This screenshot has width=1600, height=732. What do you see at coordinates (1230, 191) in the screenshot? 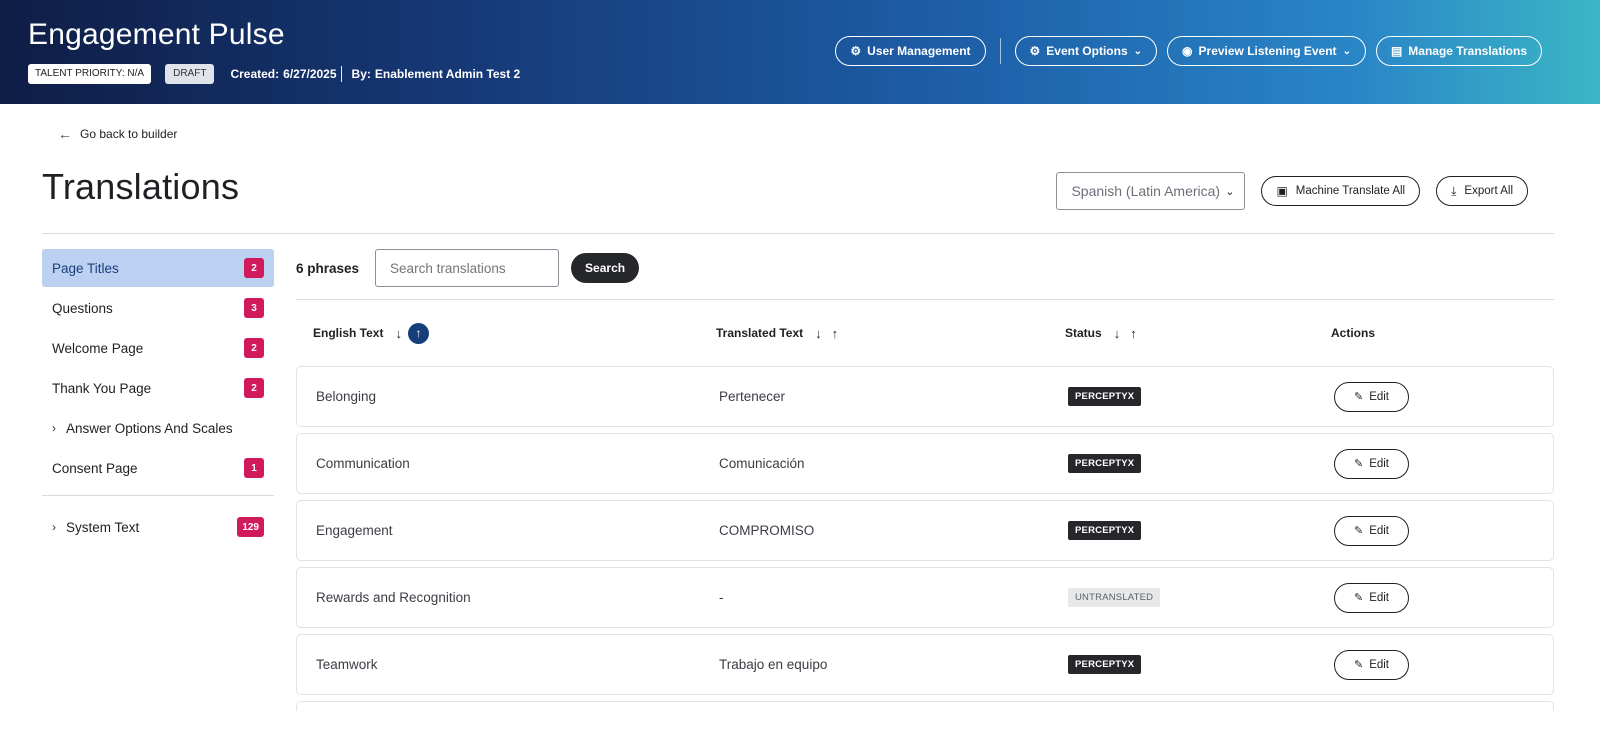
I see `chevron-down-icon: ⌄` at bounding box center [1230, 191].